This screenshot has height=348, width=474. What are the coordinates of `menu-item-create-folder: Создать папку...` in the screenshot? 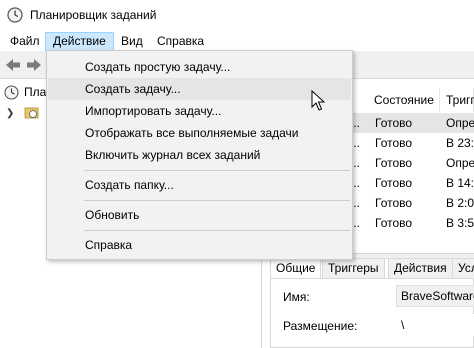 It's located at (199, 185).